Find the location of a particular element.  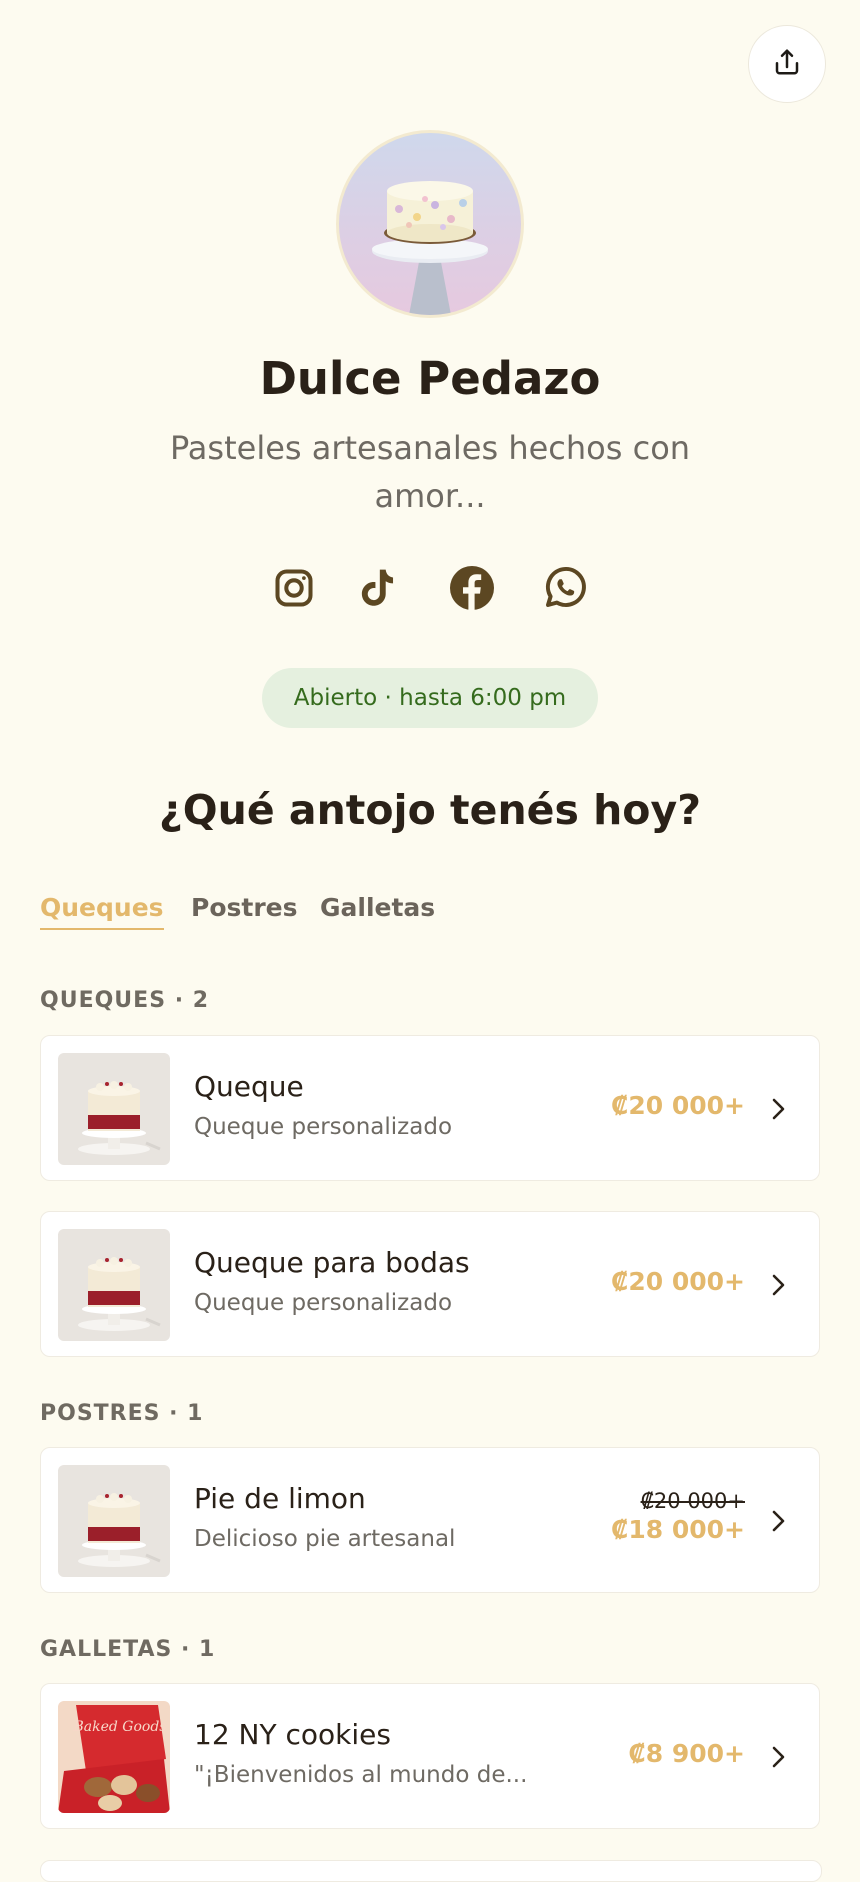

product-price-group: ₡20 000+ ₡18 000+ is located at coordinates (678, 1517).